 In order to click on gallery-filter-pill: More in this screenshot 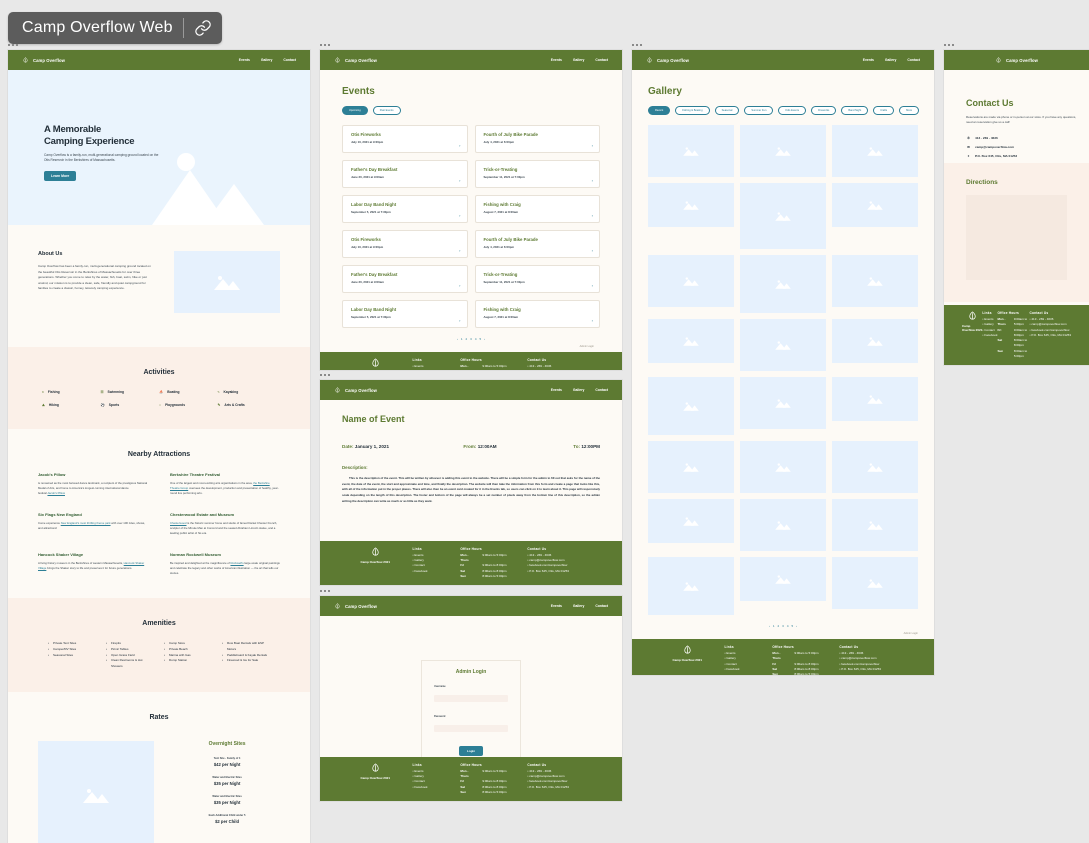, I will do `click(909, 110)`.